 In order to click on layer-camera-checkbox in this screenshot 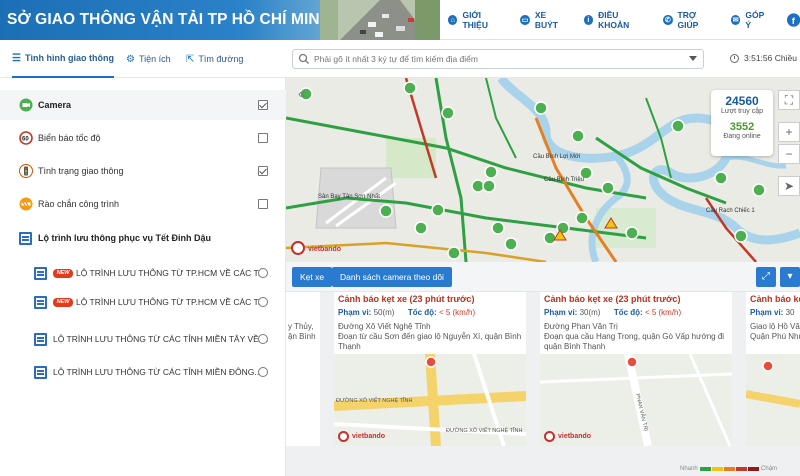, I will do `click(263, 105)`.